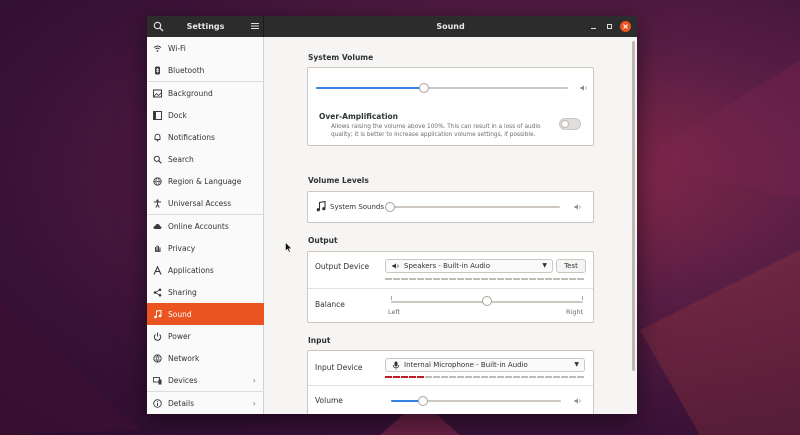 This screenshot has height=435, width=800. What do you see at coordinates (205, 292) in the screenshot?
I see `sidebar-item-sharing: Sharing` at bounding box center [205, 292].